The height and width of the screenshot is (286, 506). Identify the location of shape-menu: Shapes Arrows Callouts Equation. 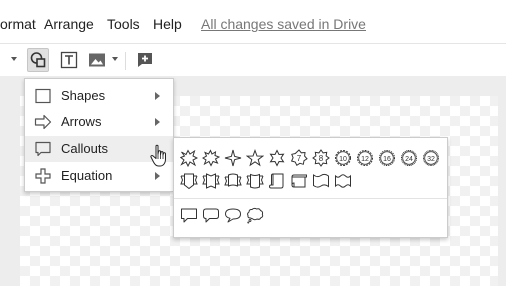
(99, 135).